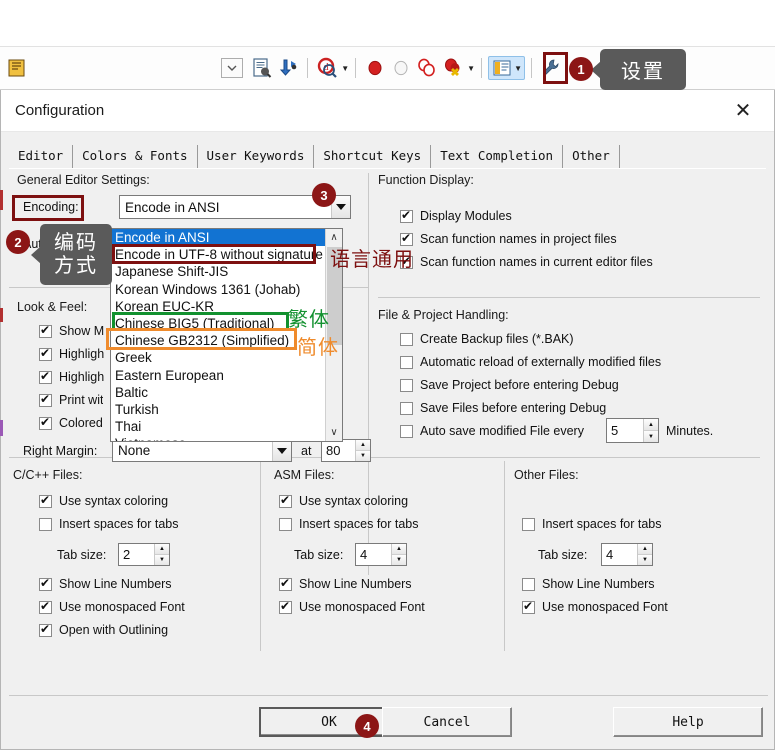 This screenshot has height=750, width=775. What do you see at coordinates (334, 432) in the screenshot?
I see `scroll-down-icon: ∨` at bounding box center [334, 432].